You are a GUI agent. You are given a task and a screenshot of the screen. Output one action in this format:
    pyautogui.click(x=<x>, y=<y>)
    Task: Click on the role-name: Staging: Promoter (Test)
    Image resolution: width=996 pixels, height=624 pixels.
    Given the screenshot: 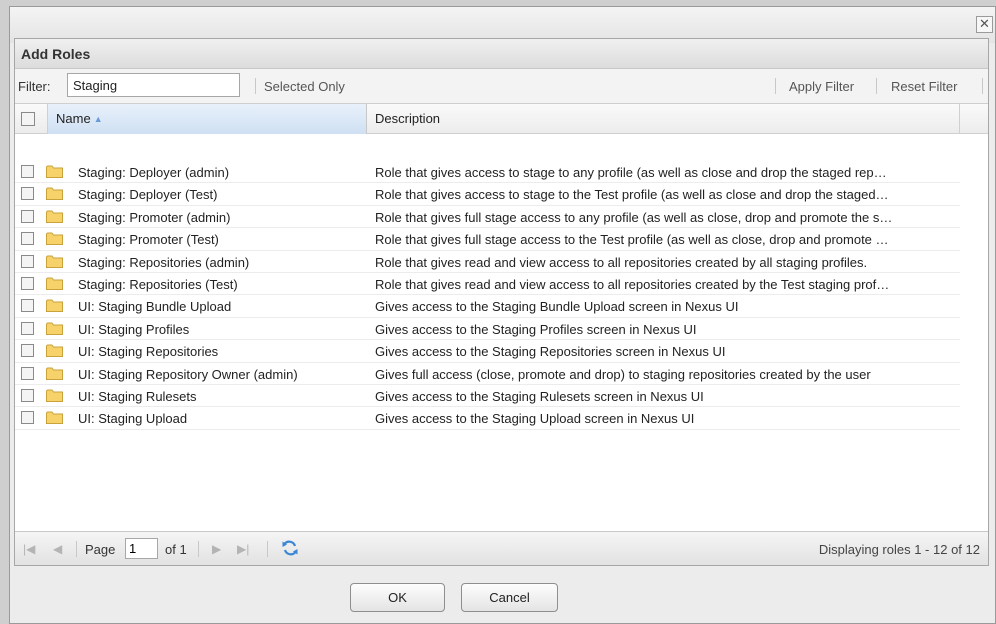 What is the action you would take?
    pyautogui.click(x=148, y=240)
    